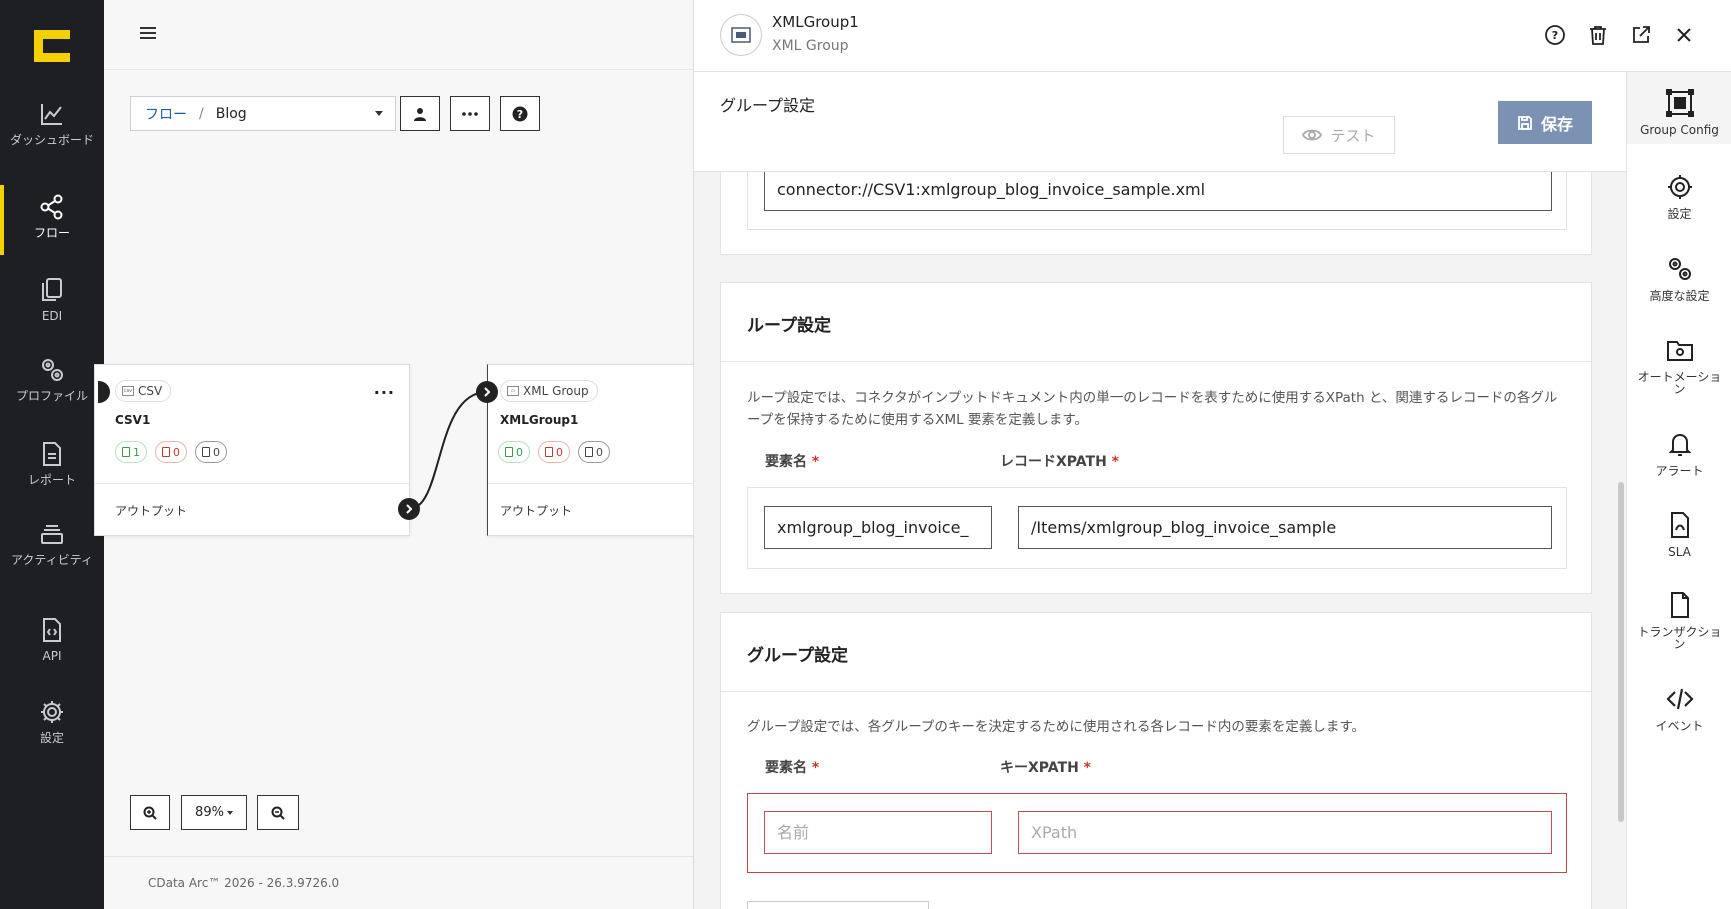 This screenshot has width=1731, height=909. I want to click on rside-item-transactions: トランザクション, so click(1679, 620).